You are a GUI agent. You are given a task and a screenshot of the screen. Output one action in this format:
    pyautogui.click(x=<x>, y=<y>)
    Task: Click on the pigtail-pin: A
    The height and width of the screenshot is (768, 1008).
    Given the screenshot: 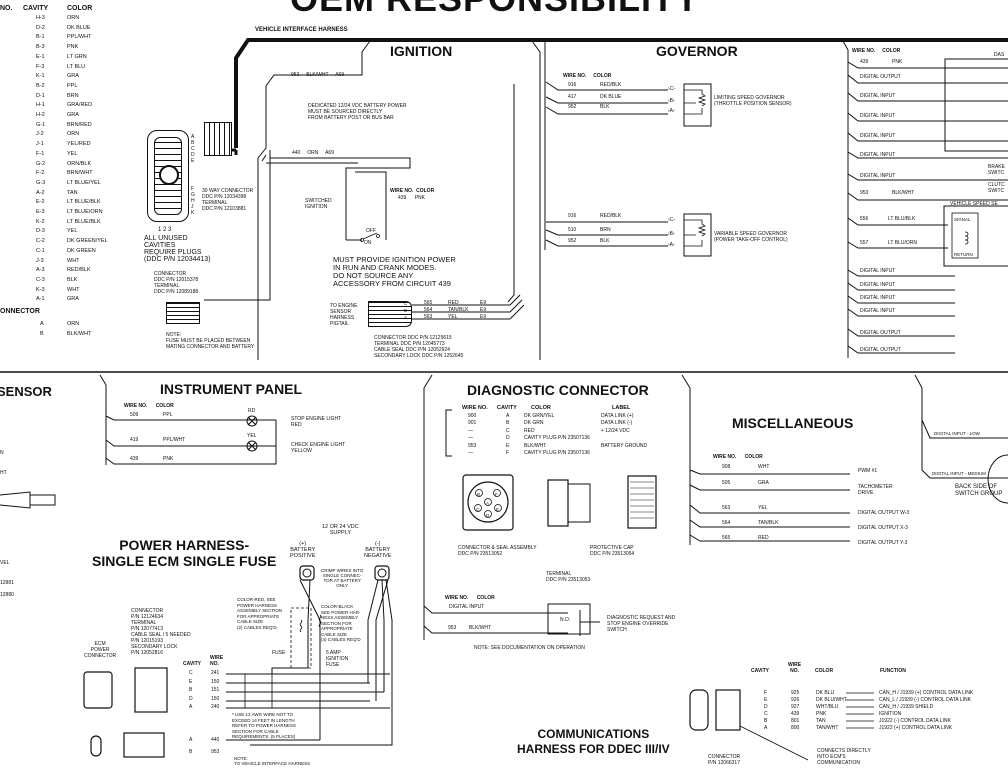 What is the action you would take?
    pyautogui.click(x=406, y=317)
    